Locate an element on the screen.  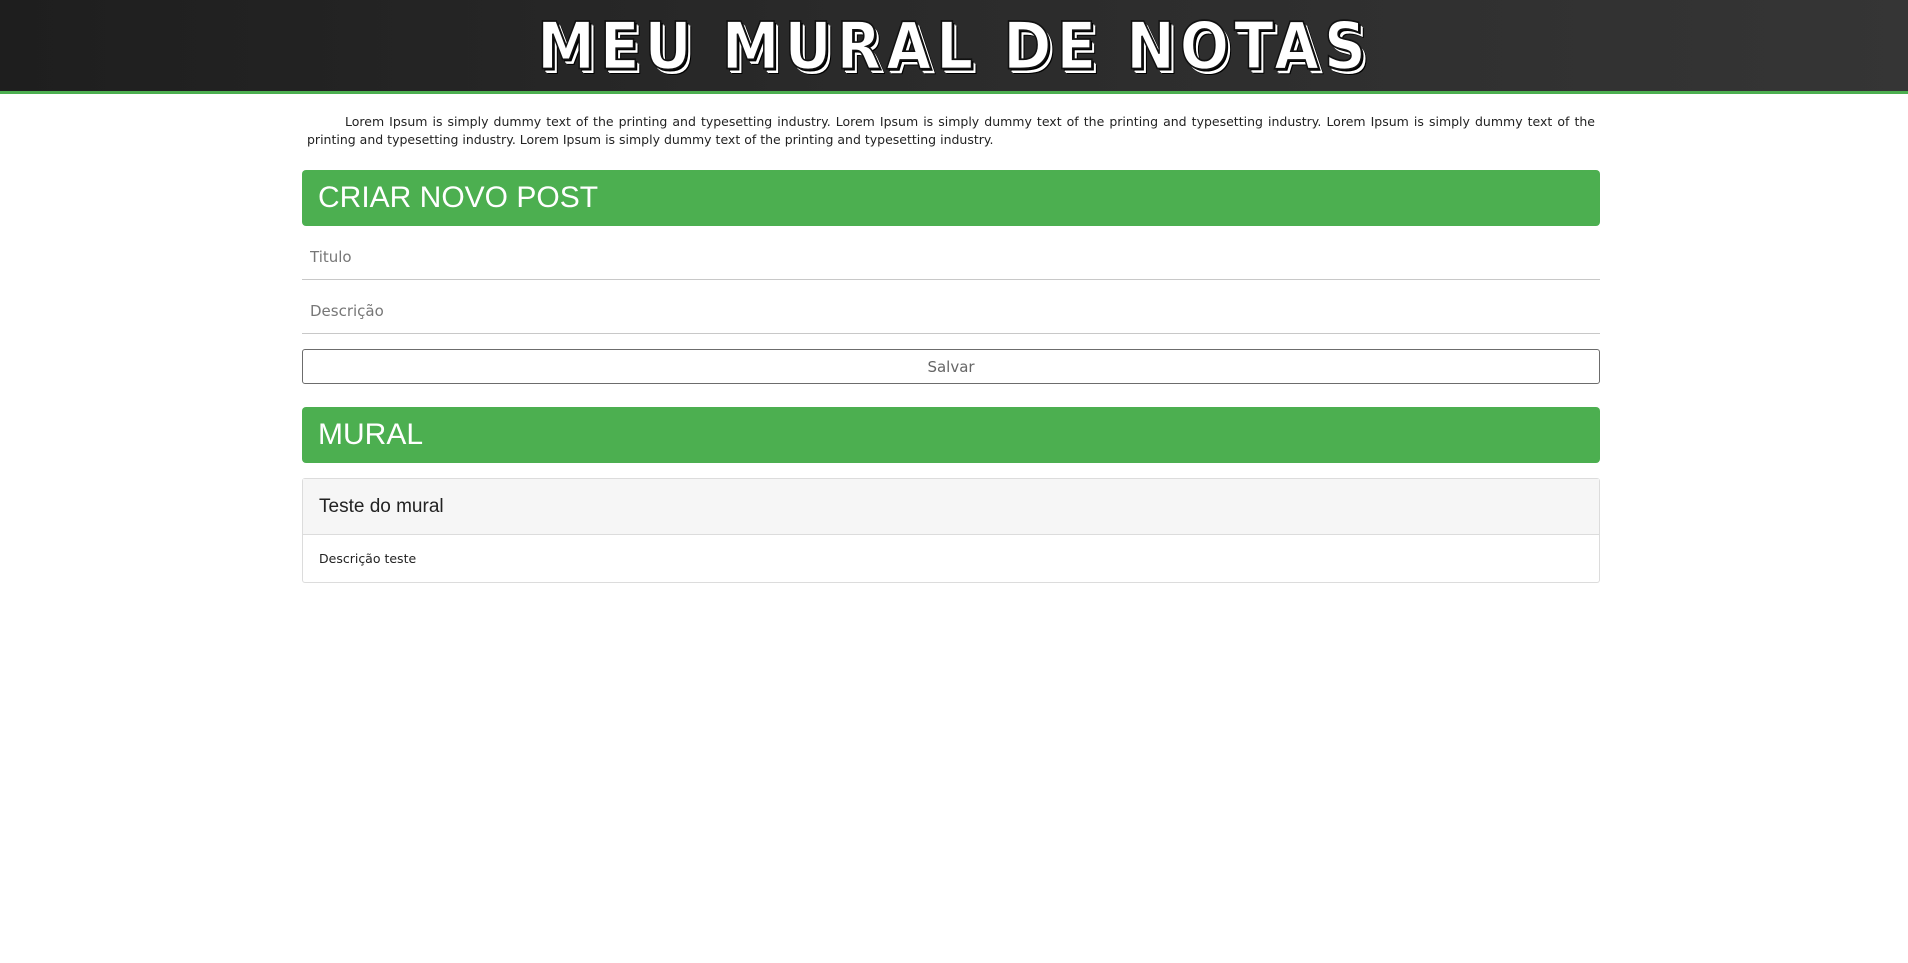
mural-heading: MURAL is located at coordinates (371, 434).